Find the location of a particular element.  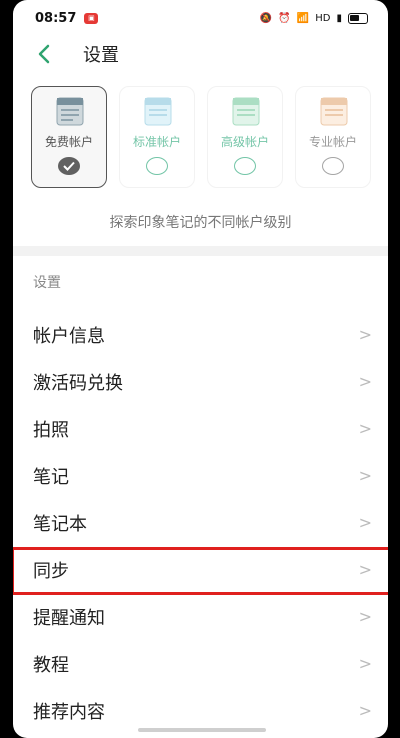

battery-icon is located at coordinates (358, 18).